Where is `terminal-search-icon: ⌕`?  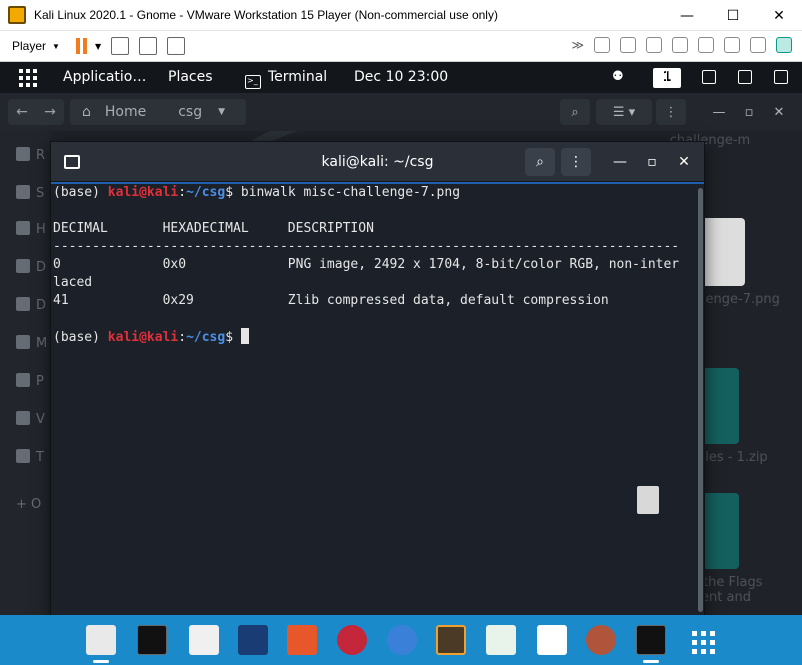 terminal-search-icon: ⌕ is located at coordinates (540, 162).